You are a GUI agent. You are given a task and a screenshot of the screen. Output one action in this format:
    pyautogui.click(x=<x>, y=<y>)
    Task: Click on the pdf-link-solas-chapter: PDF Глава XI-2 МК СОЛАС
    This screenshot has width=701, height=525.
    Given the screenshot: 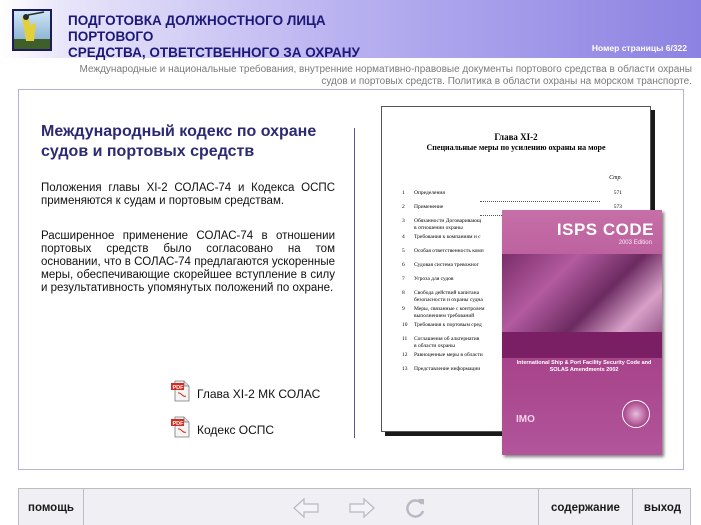 What is the action you would take?
    pyautogui.click(x=245, y=393)
    